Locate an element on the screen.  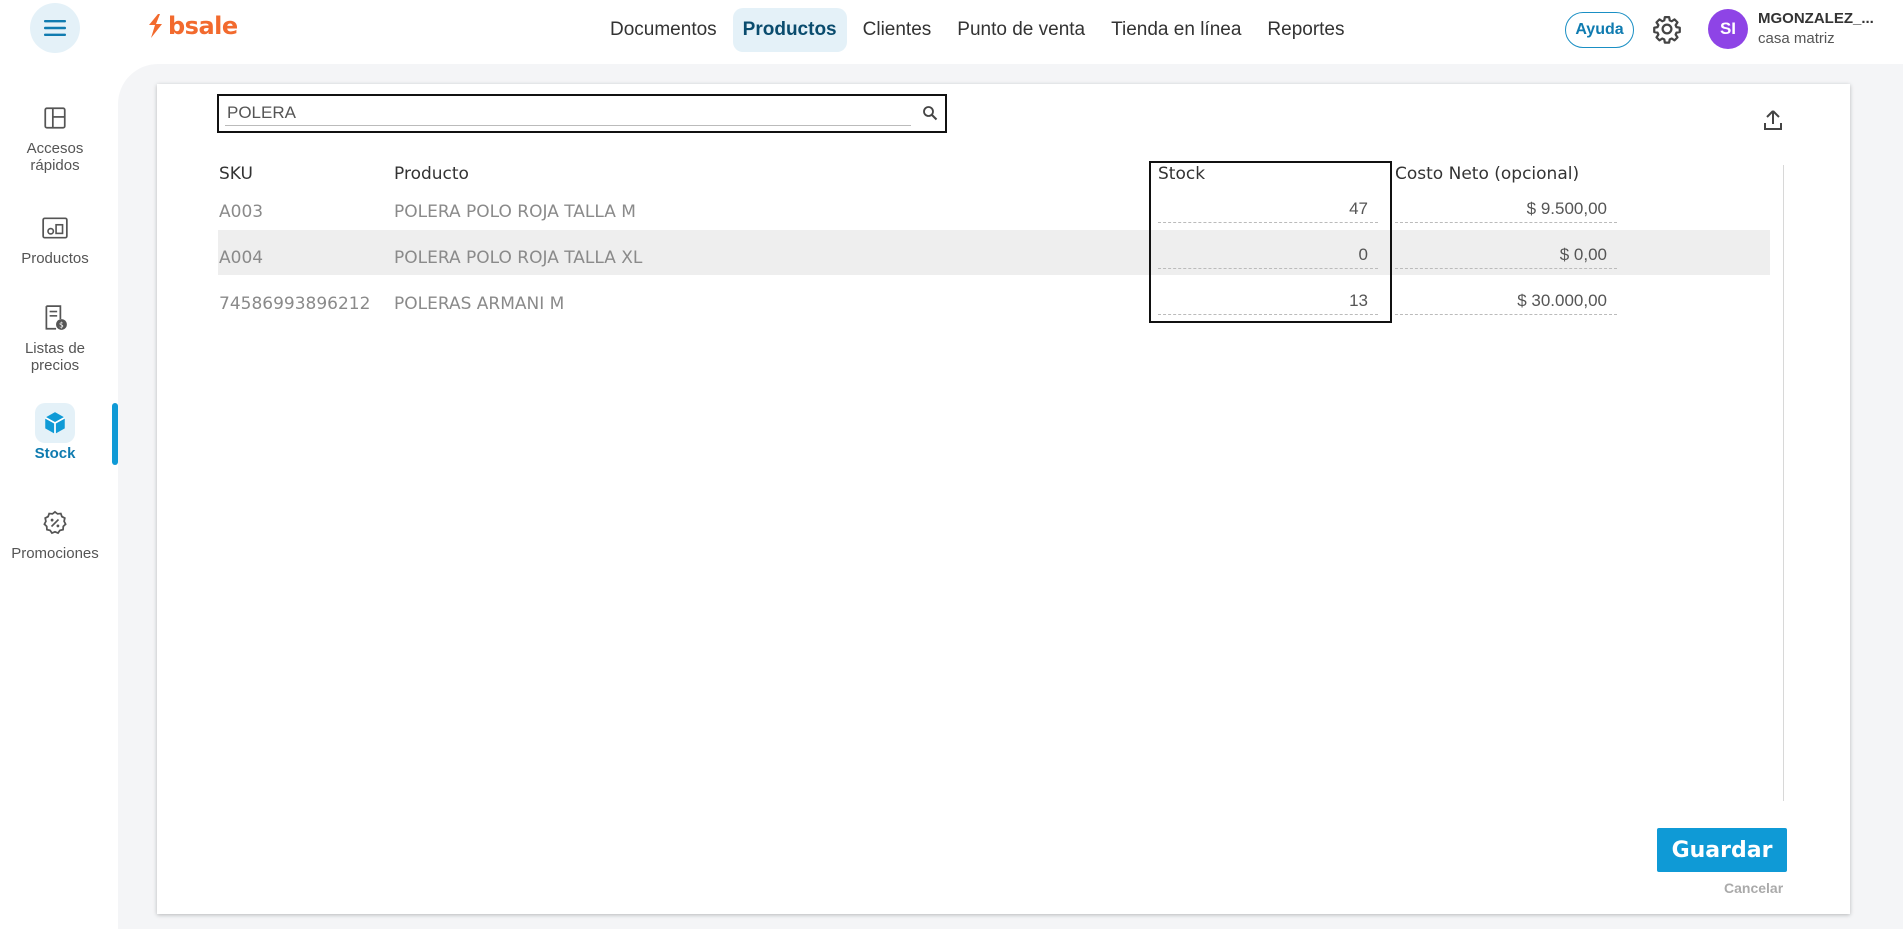
nav-documentos: Documentos is located at coordinates (663, 30).